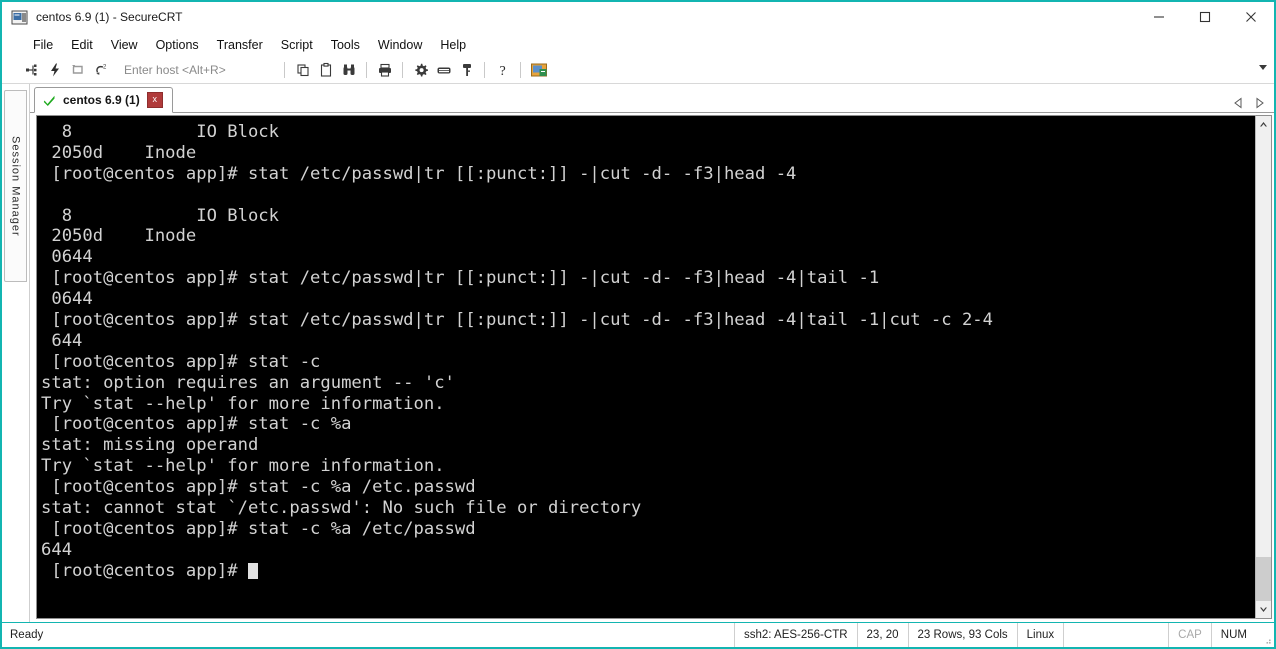 Image resolution: width=1276 pixels, height=649 pixels. What do you see at coordinates (393, 635) in the screenshot?
I see `status-spacer` at bounding box center [393, 635].